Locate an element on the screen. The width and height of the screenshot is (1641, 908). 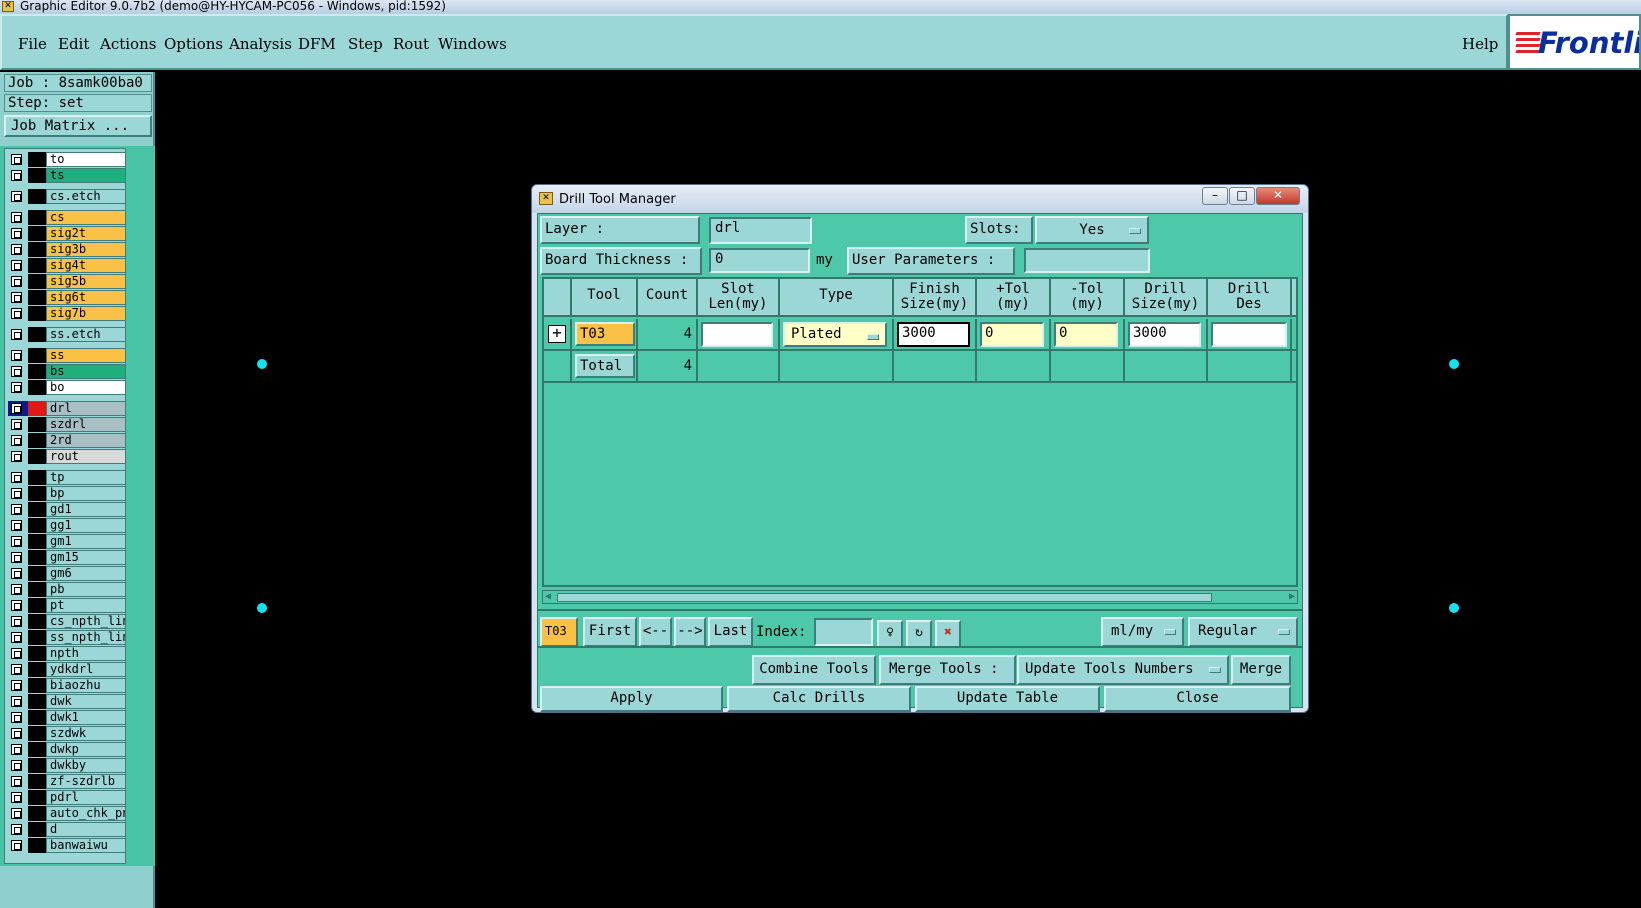
merge-button: Merge is located at coordinates (1261, 670).